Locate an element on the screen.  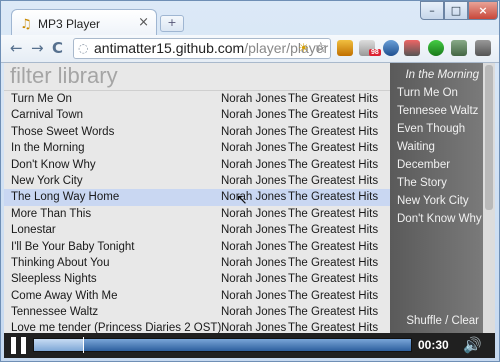
song-title: Sleepless Nights is located at coordinates (54, 279).